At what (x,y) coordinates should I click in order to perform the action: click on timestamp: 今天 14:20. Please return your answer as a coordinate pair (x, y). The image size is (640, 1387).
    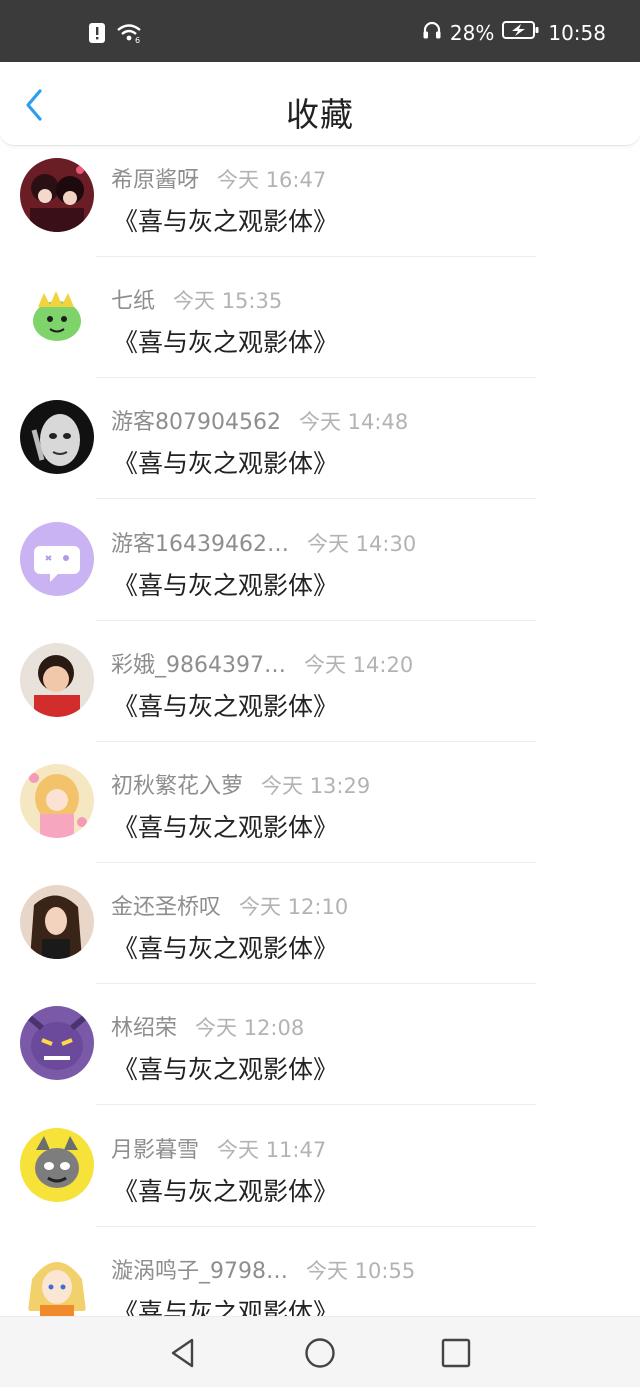
    Looking at the image, I should click on (358, 664).